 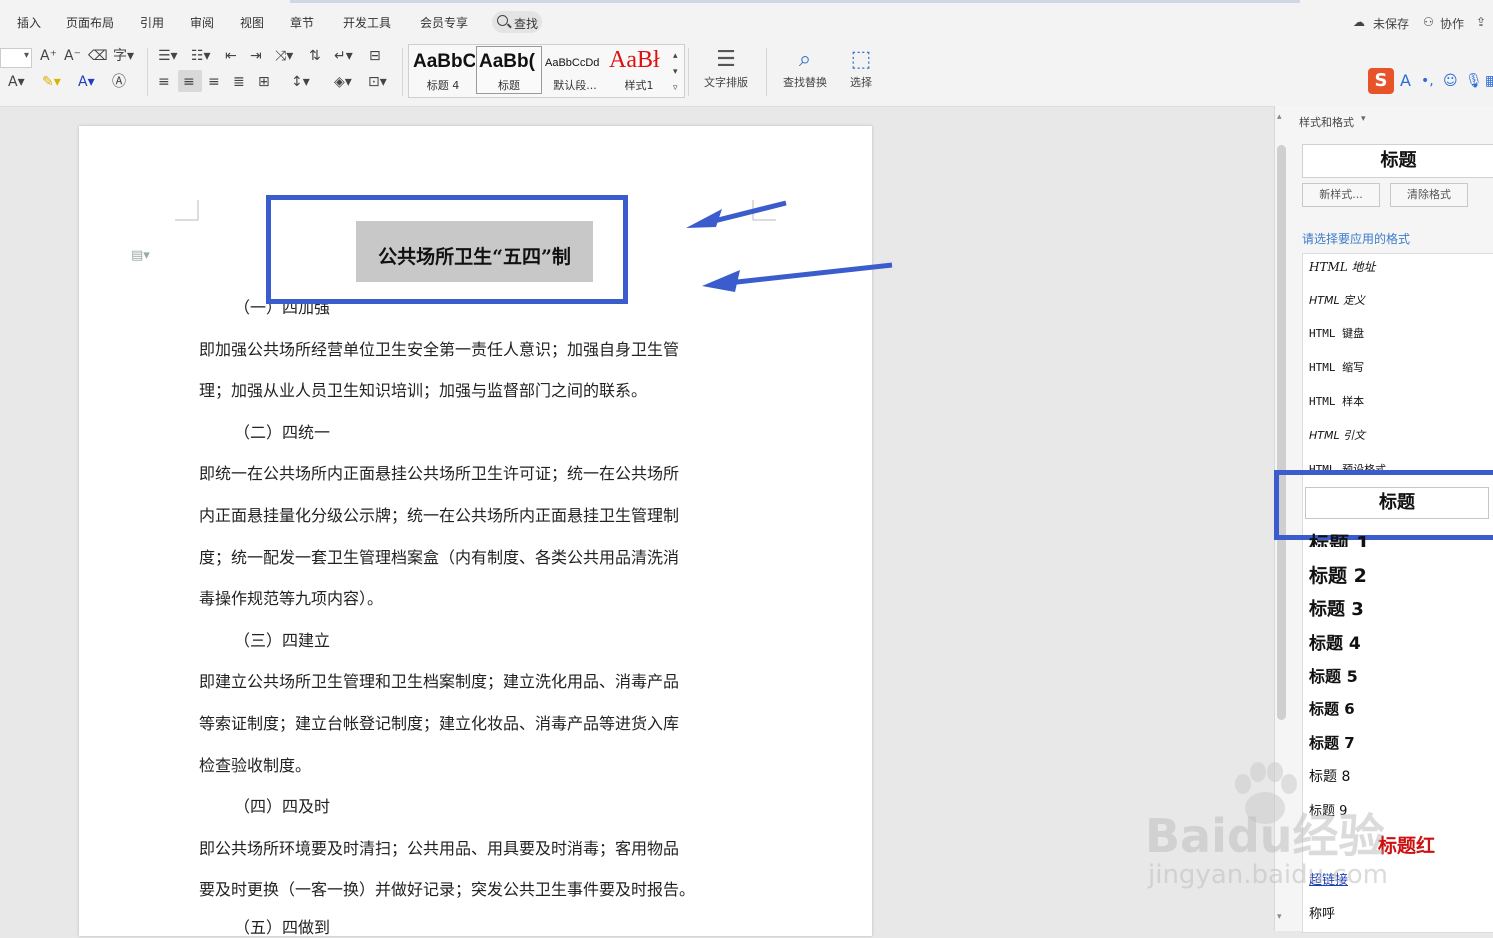 What do you see at coordinates (439, 556) in the screenshot?
I see `doc-paragraph: 度；统一配发一套卫生管理档案盒（内有制度、各类公共用品清洗消` at bounding box center [439, 556].